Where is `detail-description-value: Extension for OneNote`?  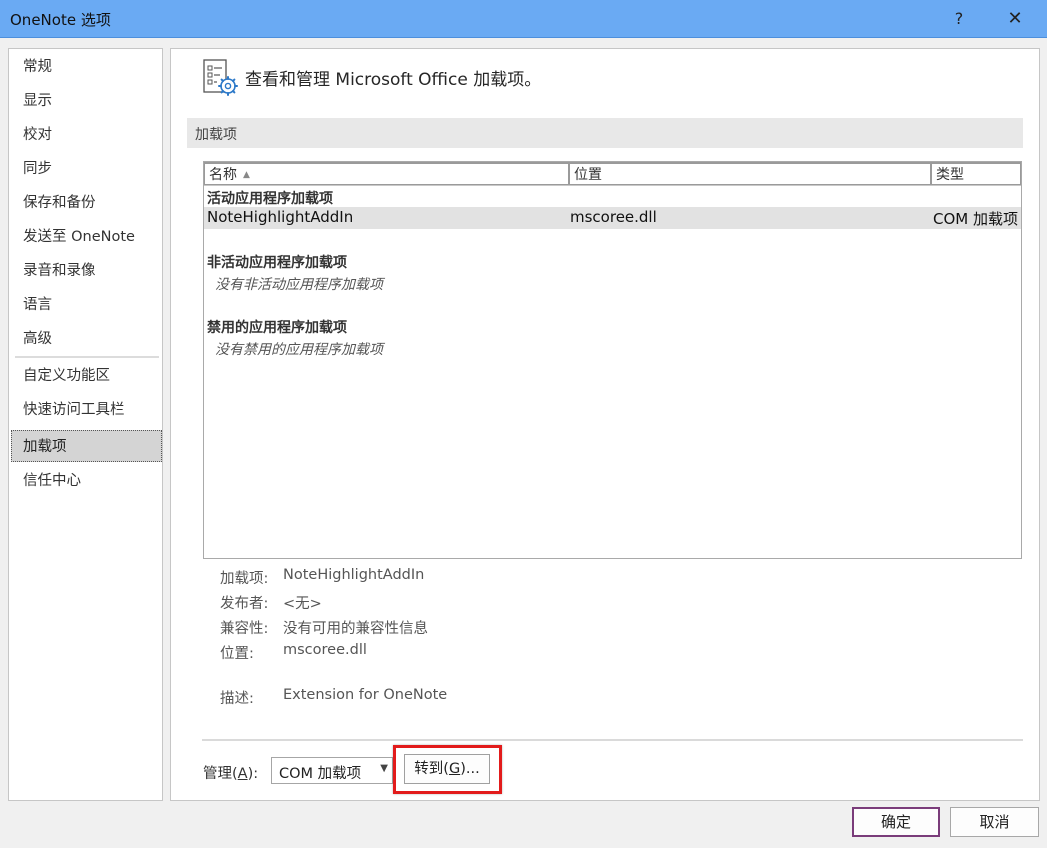 detail-description-value: Extension for OneNote is located at coordinates (365, 695).